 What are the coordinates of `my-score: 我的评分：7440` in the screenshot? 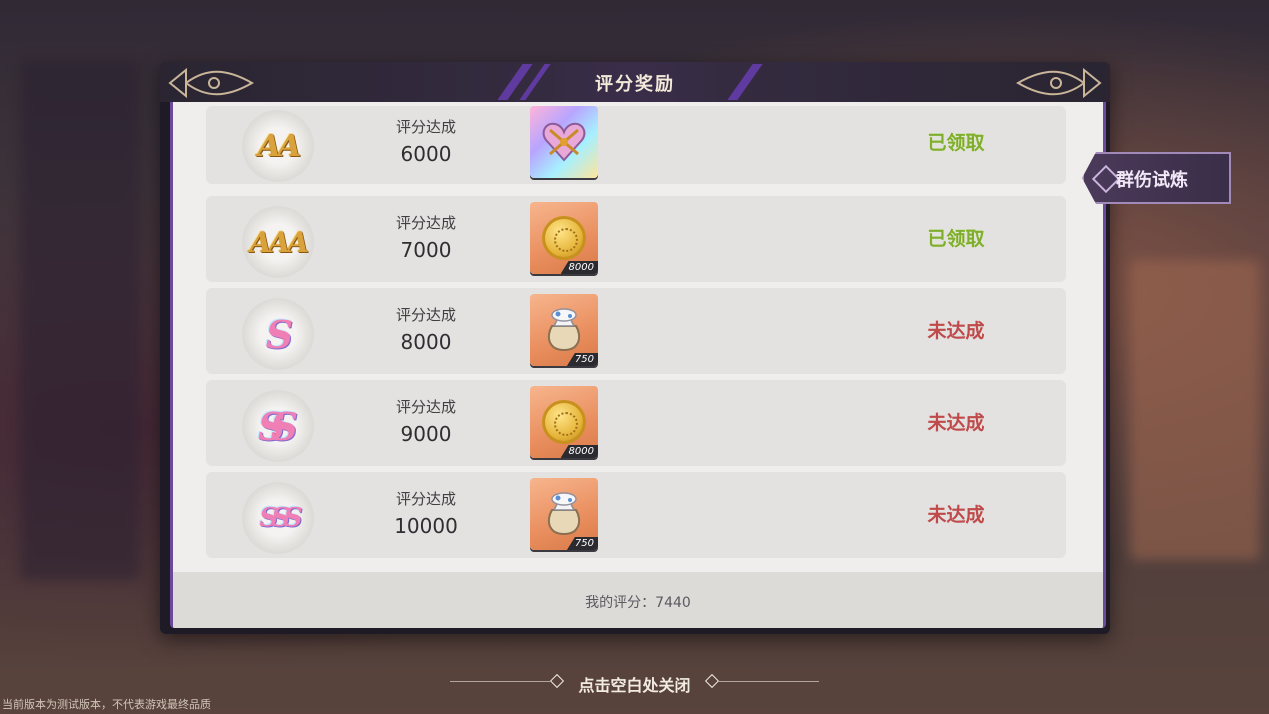 It's located at (638, 602).